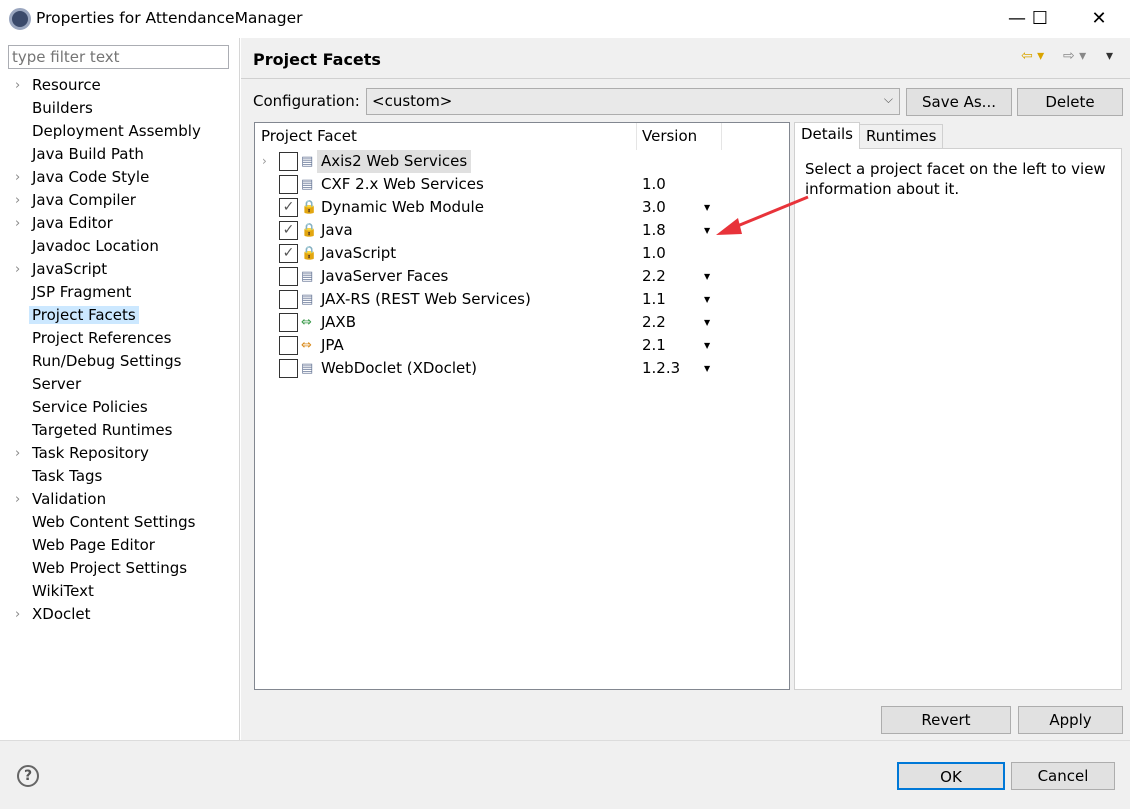  What do you see at coordinates (522, 207) in the screenshot?
I see `table-row: ✓ 🔒 Dynamic Web Module 3.0 ▼` at bounding box center [522, 207].